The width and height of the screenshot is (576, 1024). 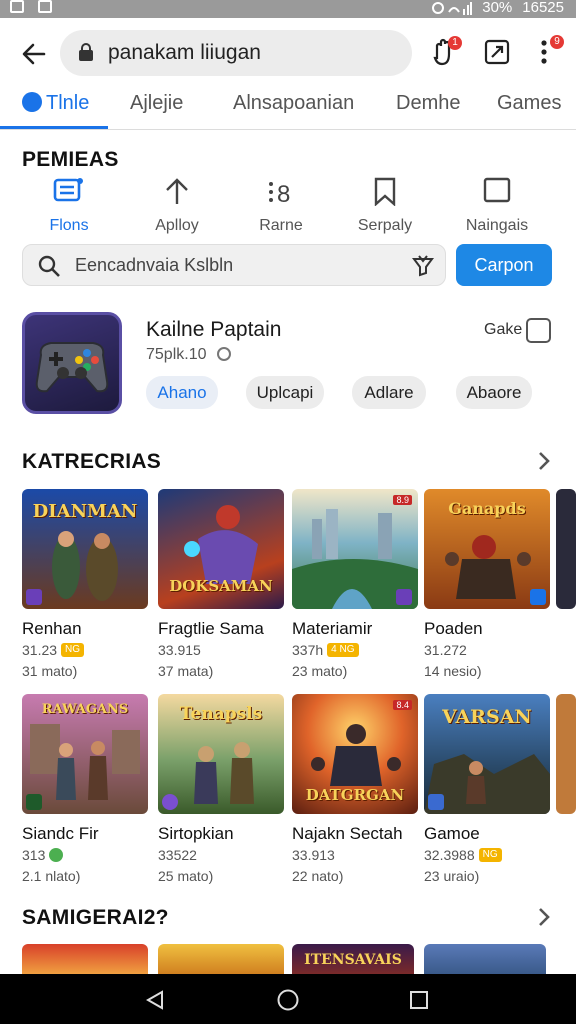 What do you see at coordinates (34, 54) in the screenshot?
I see `back-arrow-icon` at bounding box center [34, 54].